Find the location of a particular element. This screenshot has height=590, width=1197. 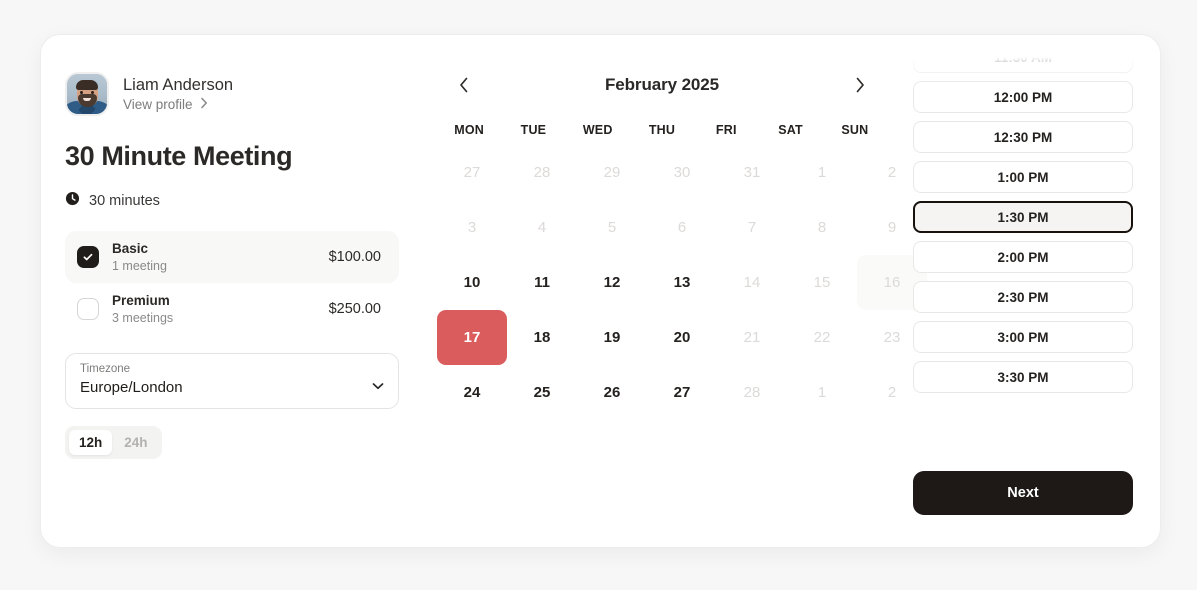

hour-format-toggle: 12h 24h is located at coordinates (113, 442).